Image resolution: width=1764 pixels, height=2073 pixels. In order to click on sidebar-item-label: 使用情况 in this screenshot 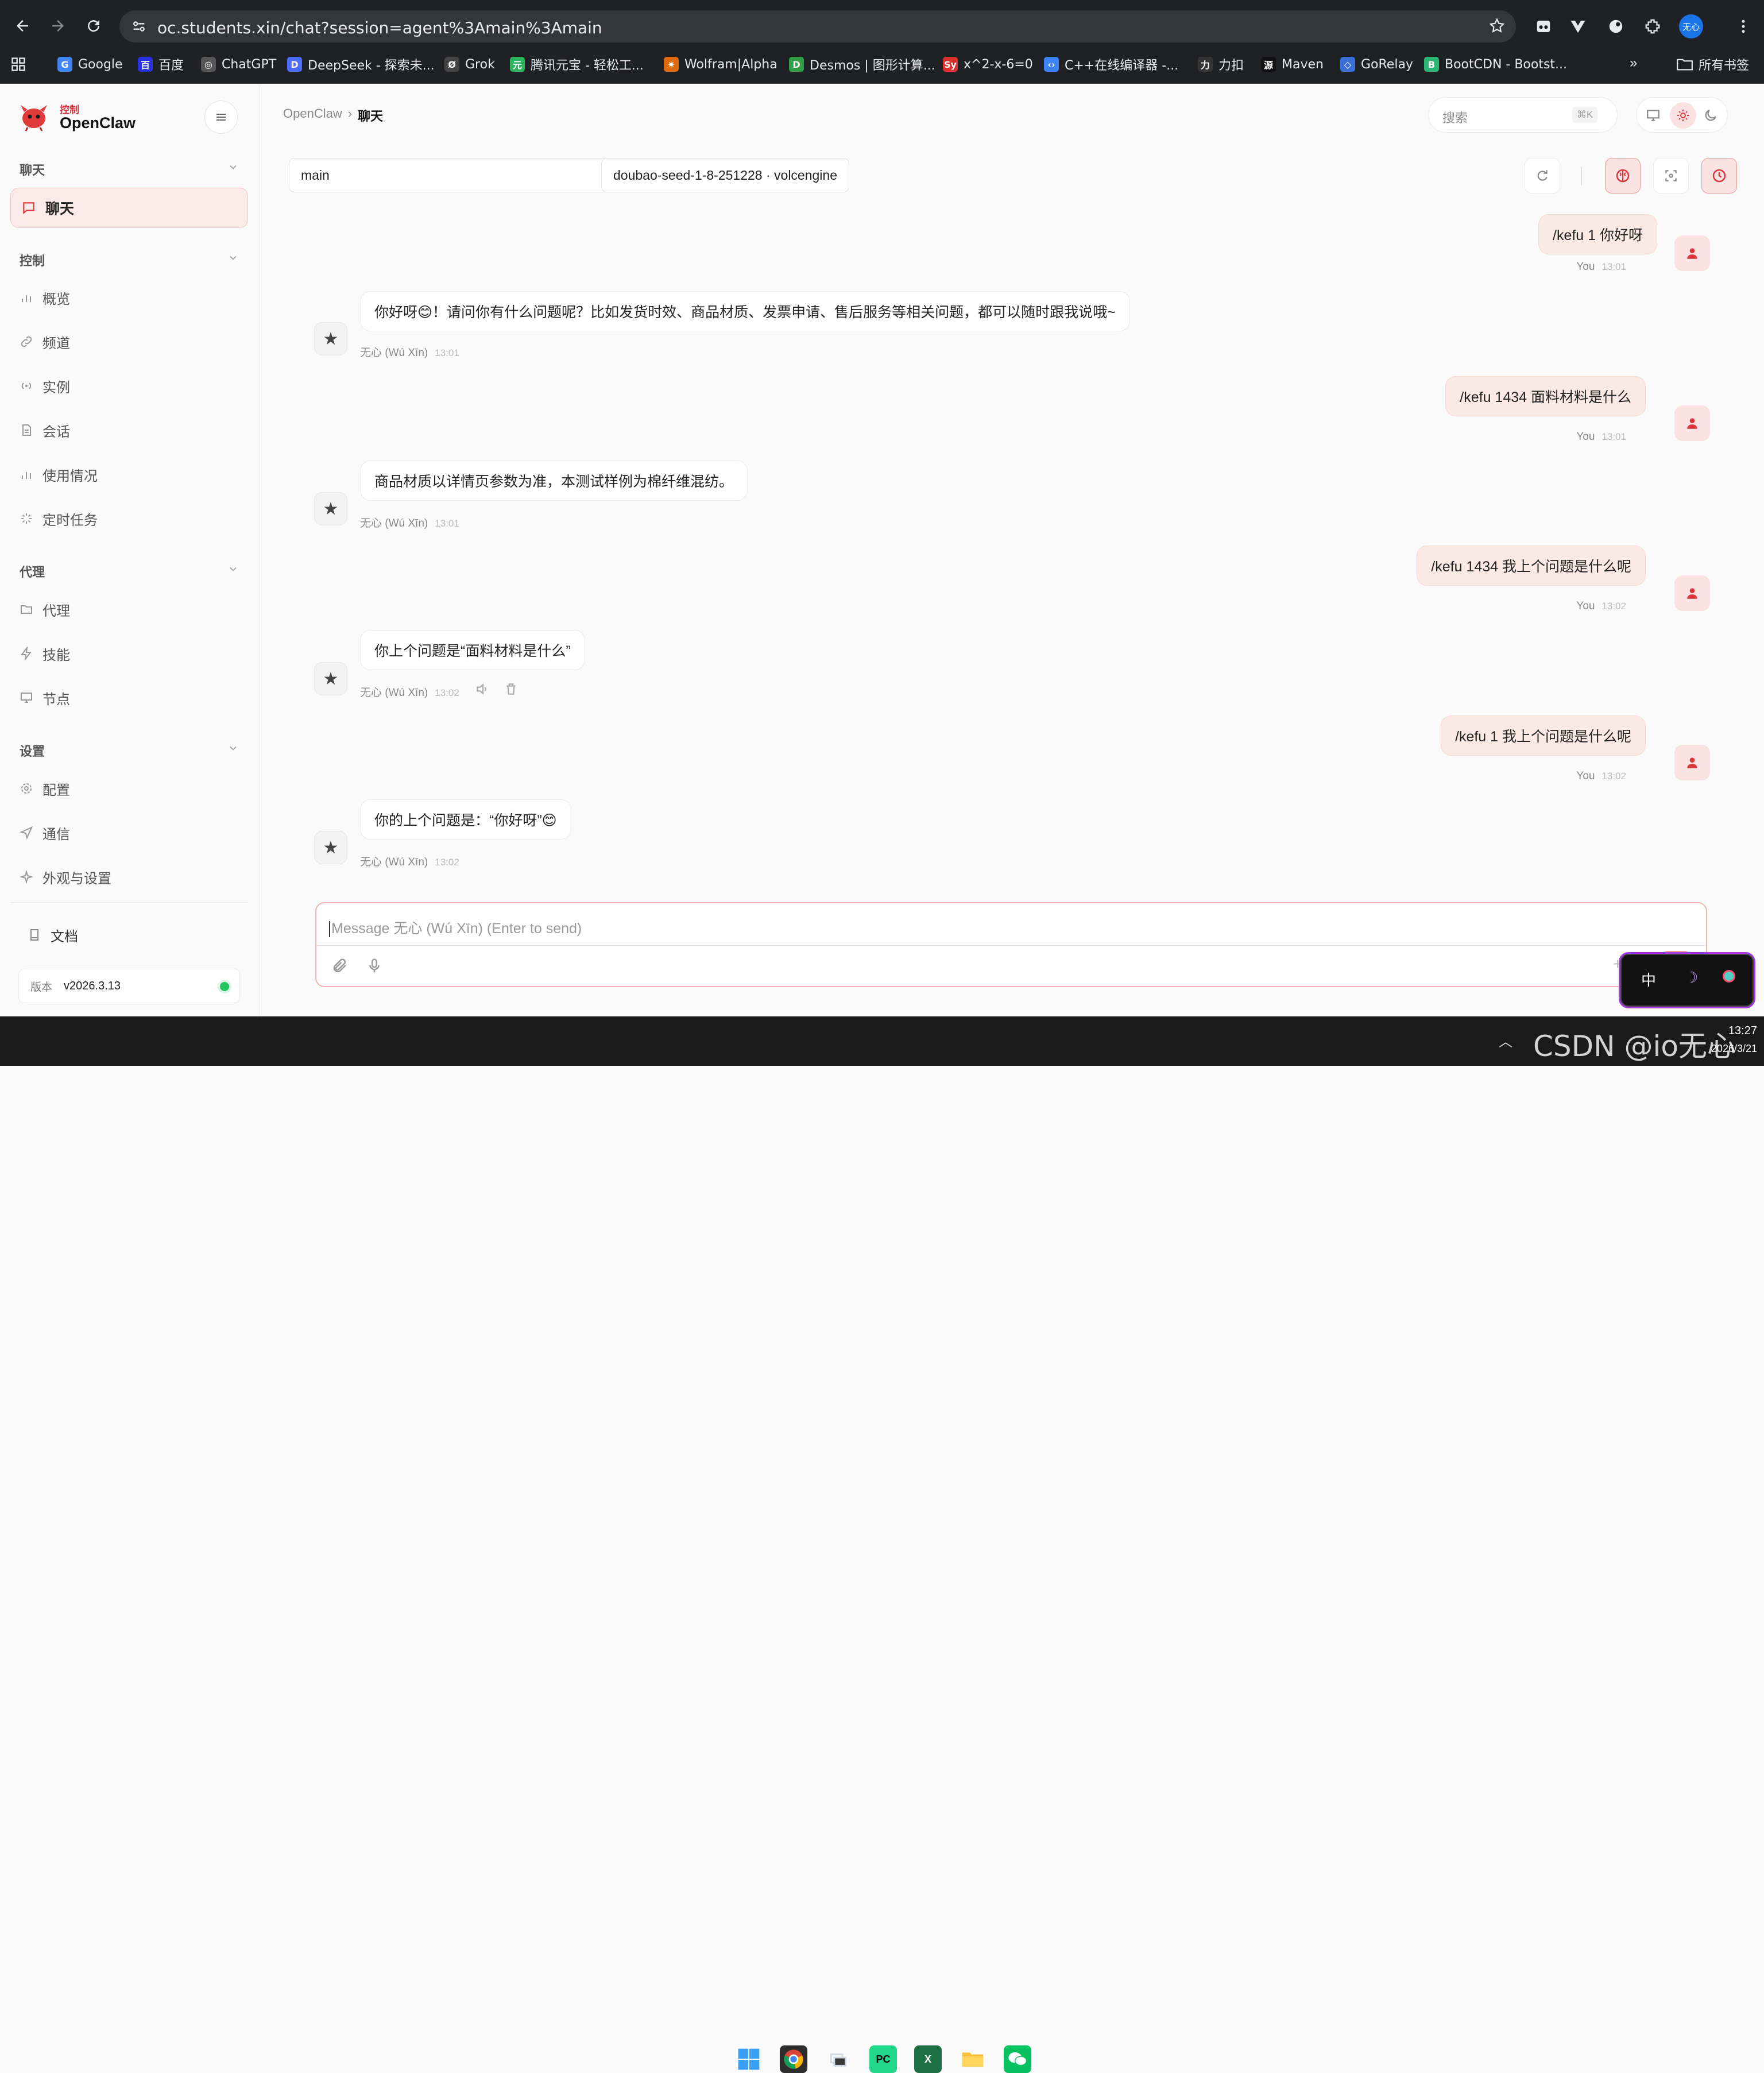, I will do `click(70, 476)`.